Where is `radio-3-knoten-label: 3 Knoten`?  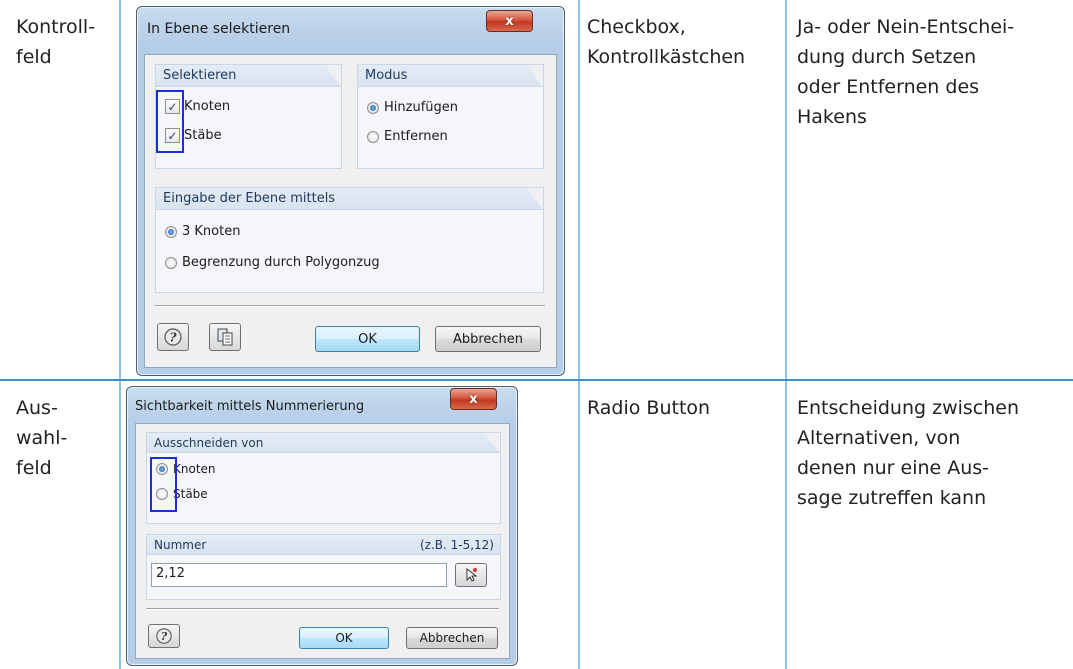 radio-3-knoten-label: 3 Knoten is located at coordinates (211, 231).